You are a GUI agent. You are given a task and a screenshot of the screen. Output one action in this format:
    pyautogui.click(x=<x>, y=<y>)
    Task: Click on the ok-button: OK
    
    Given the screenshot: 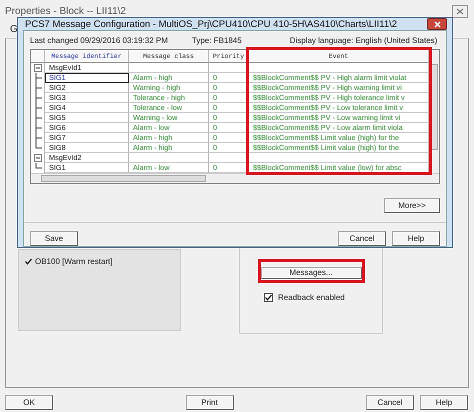 What is the action you would take?
    pyautogui.click(x=29, y=402)
    